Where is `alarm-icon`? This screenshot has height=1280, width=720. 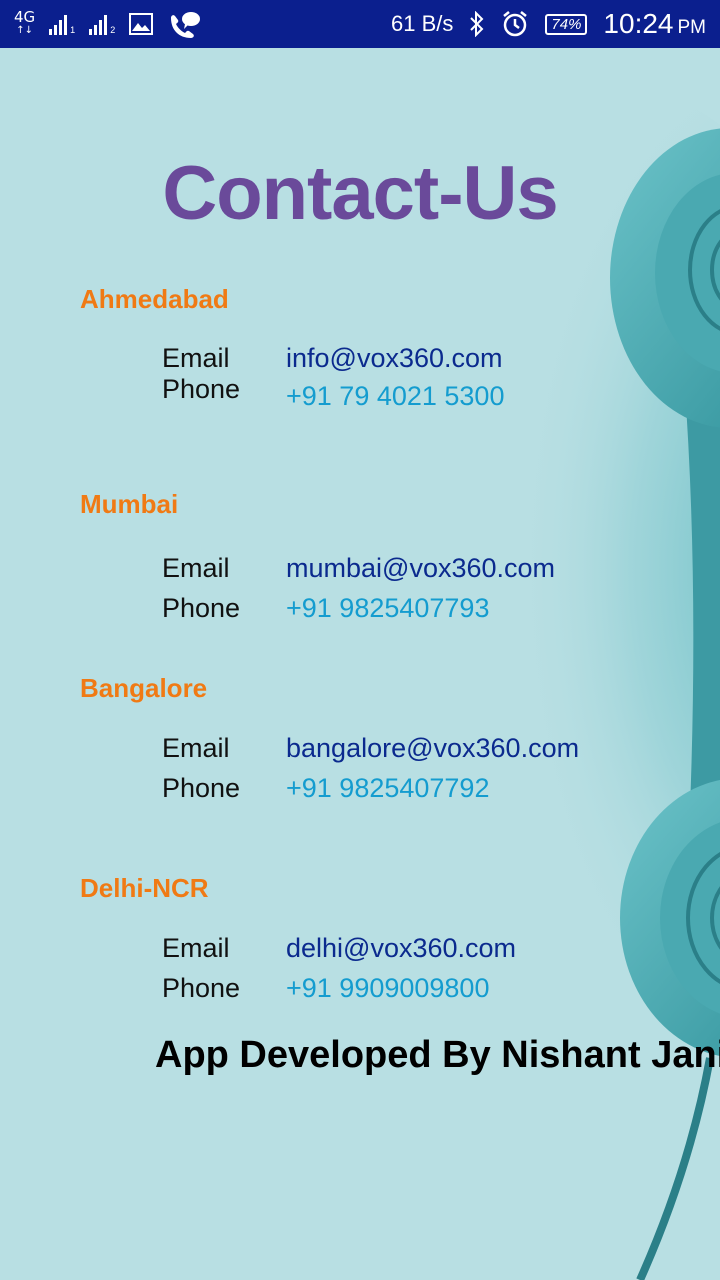 alarm-icon is located at coordinates (515, 24).